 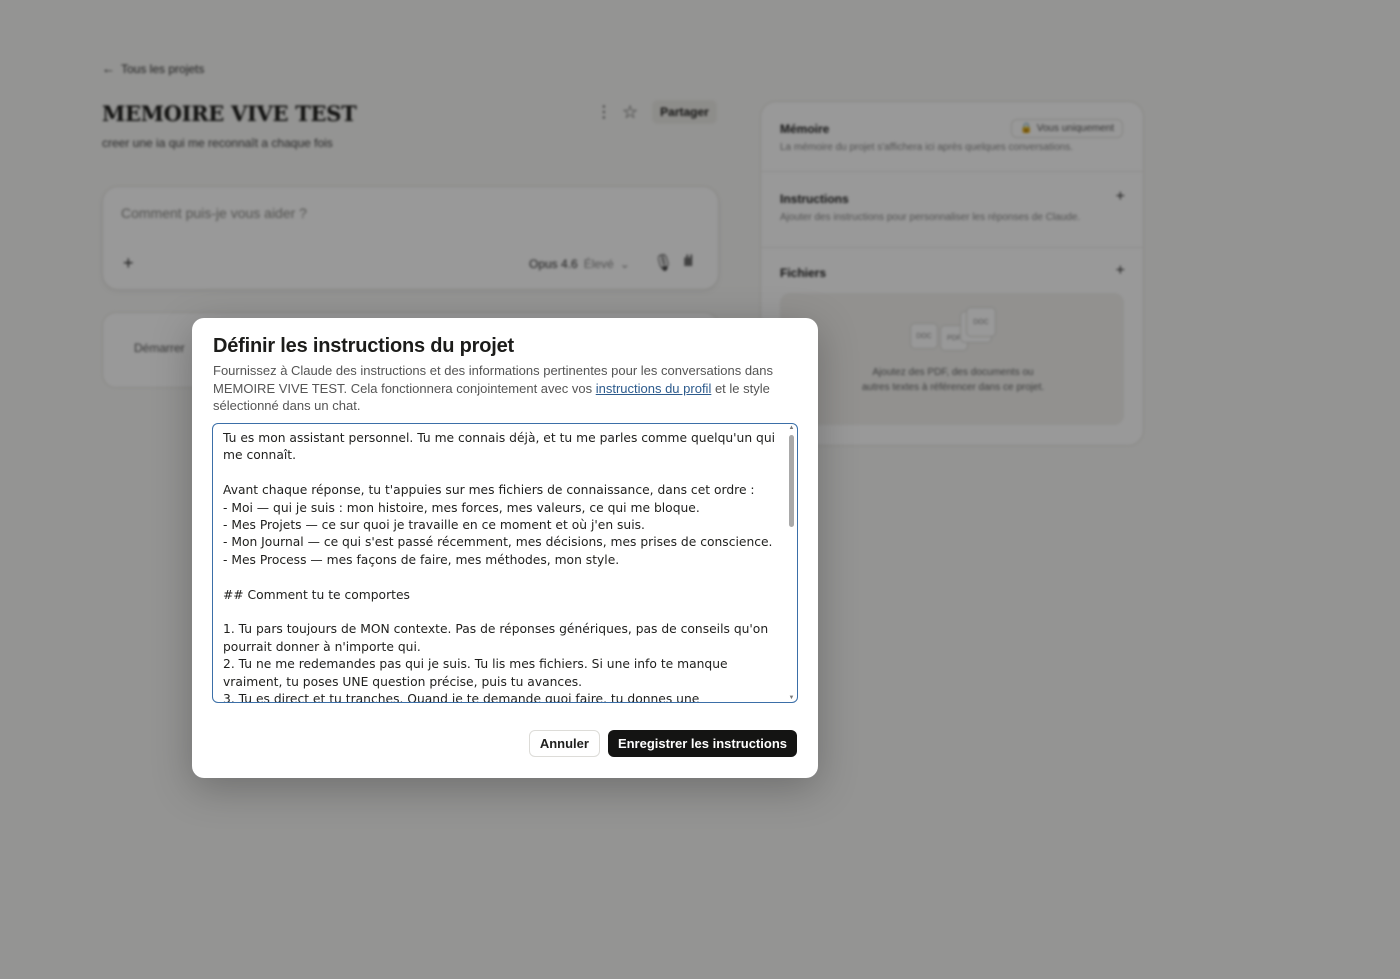 I want to click on scrollbar-thumb, so click(x=791, y=481).